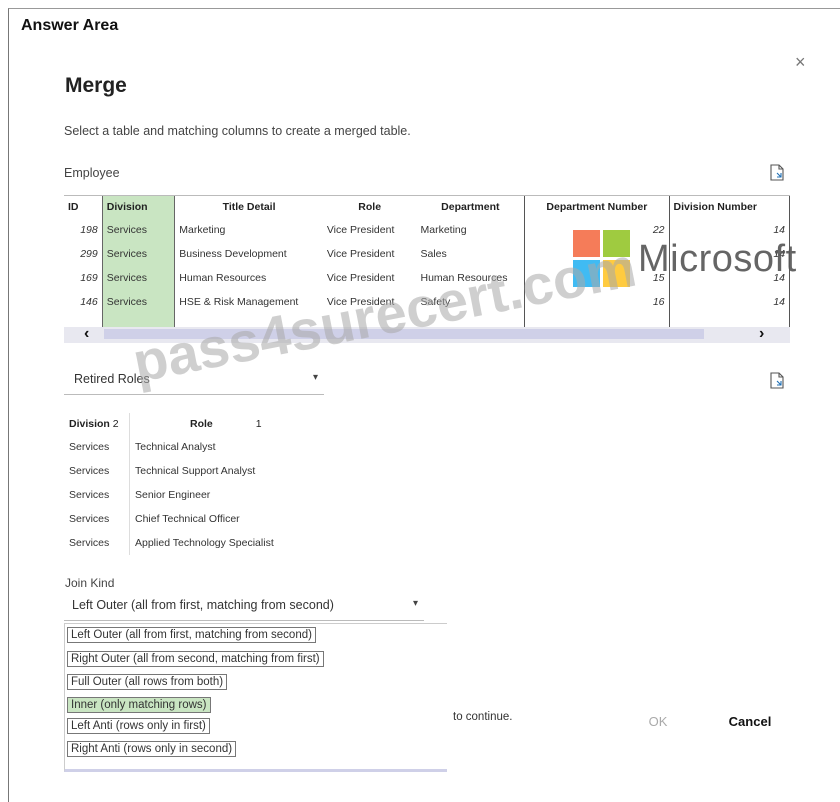 This screenshot has height=802, width=840. I want to click on cell-role: Applied Technology Specialist, so click(217, 543).